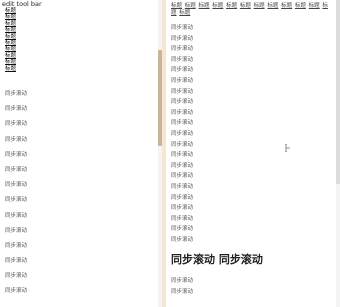 The width and height of the screenshot is (340, 307). I want to click on preview-heading-links: 标题 标题 标题 标题 标题 标题 标题 标题 标题 标题 标题 标题 标题, so click(251, 9).